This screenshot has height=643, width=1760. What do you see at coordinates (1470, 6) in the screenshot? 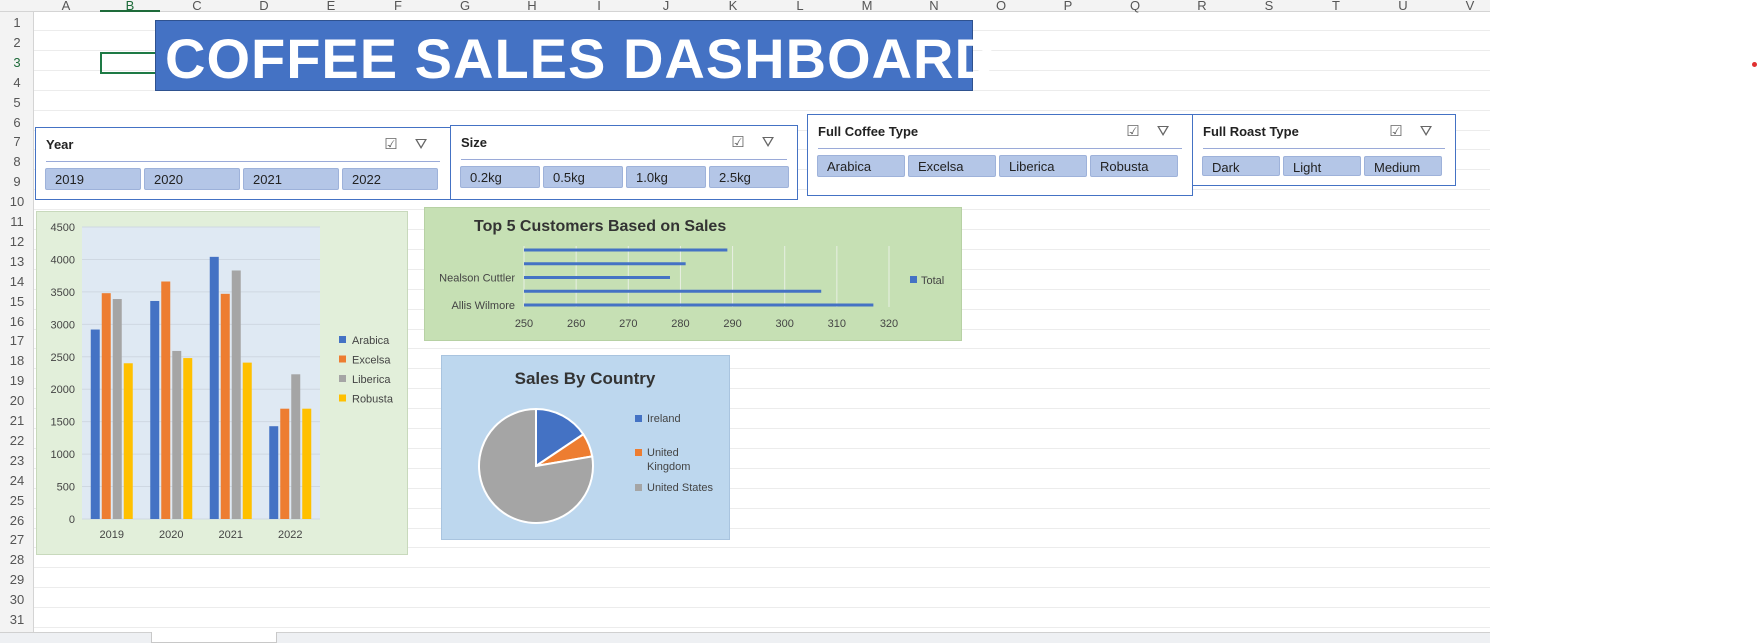
I see `column-header-v: V` at bounding box center [1470, 6].